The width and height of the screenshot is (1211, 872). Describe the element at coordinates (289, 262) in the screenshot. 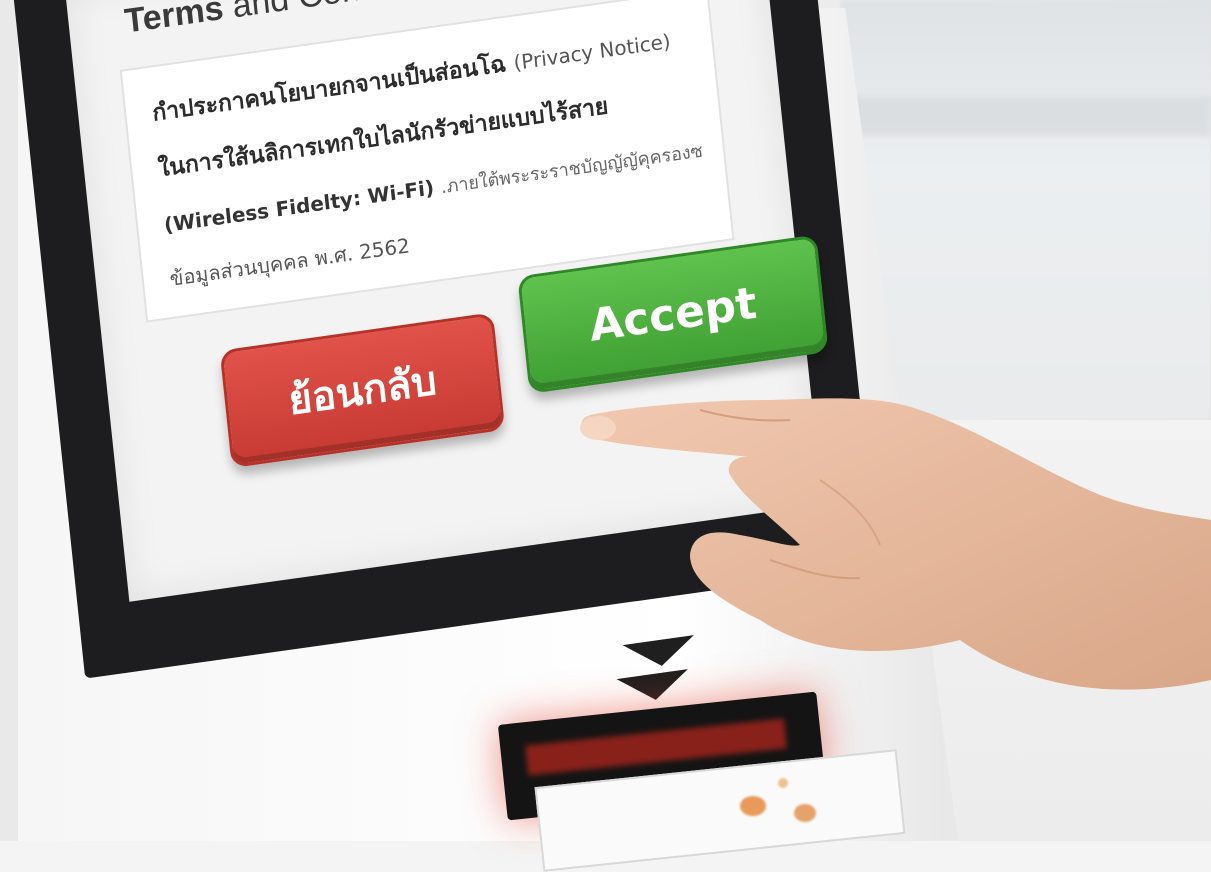

I see `notice-line-4: ข้อมูลส่วนบุคคล พ.ศ. 2562` at that location.